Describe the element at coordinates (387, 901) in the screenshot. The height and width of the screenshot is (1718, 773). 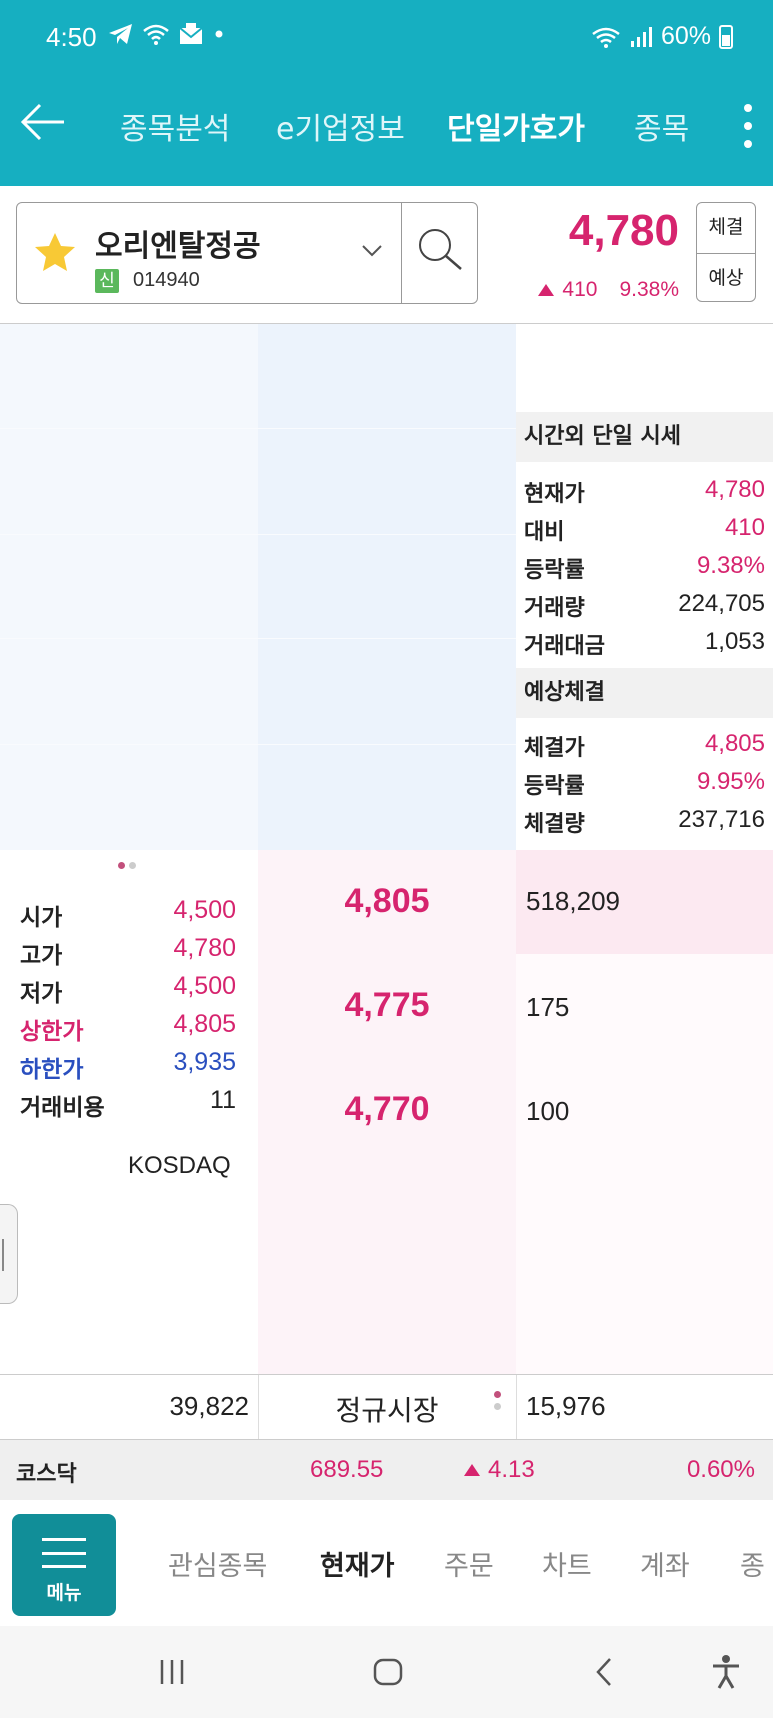
I see `ask-price: 4,805` at that location.